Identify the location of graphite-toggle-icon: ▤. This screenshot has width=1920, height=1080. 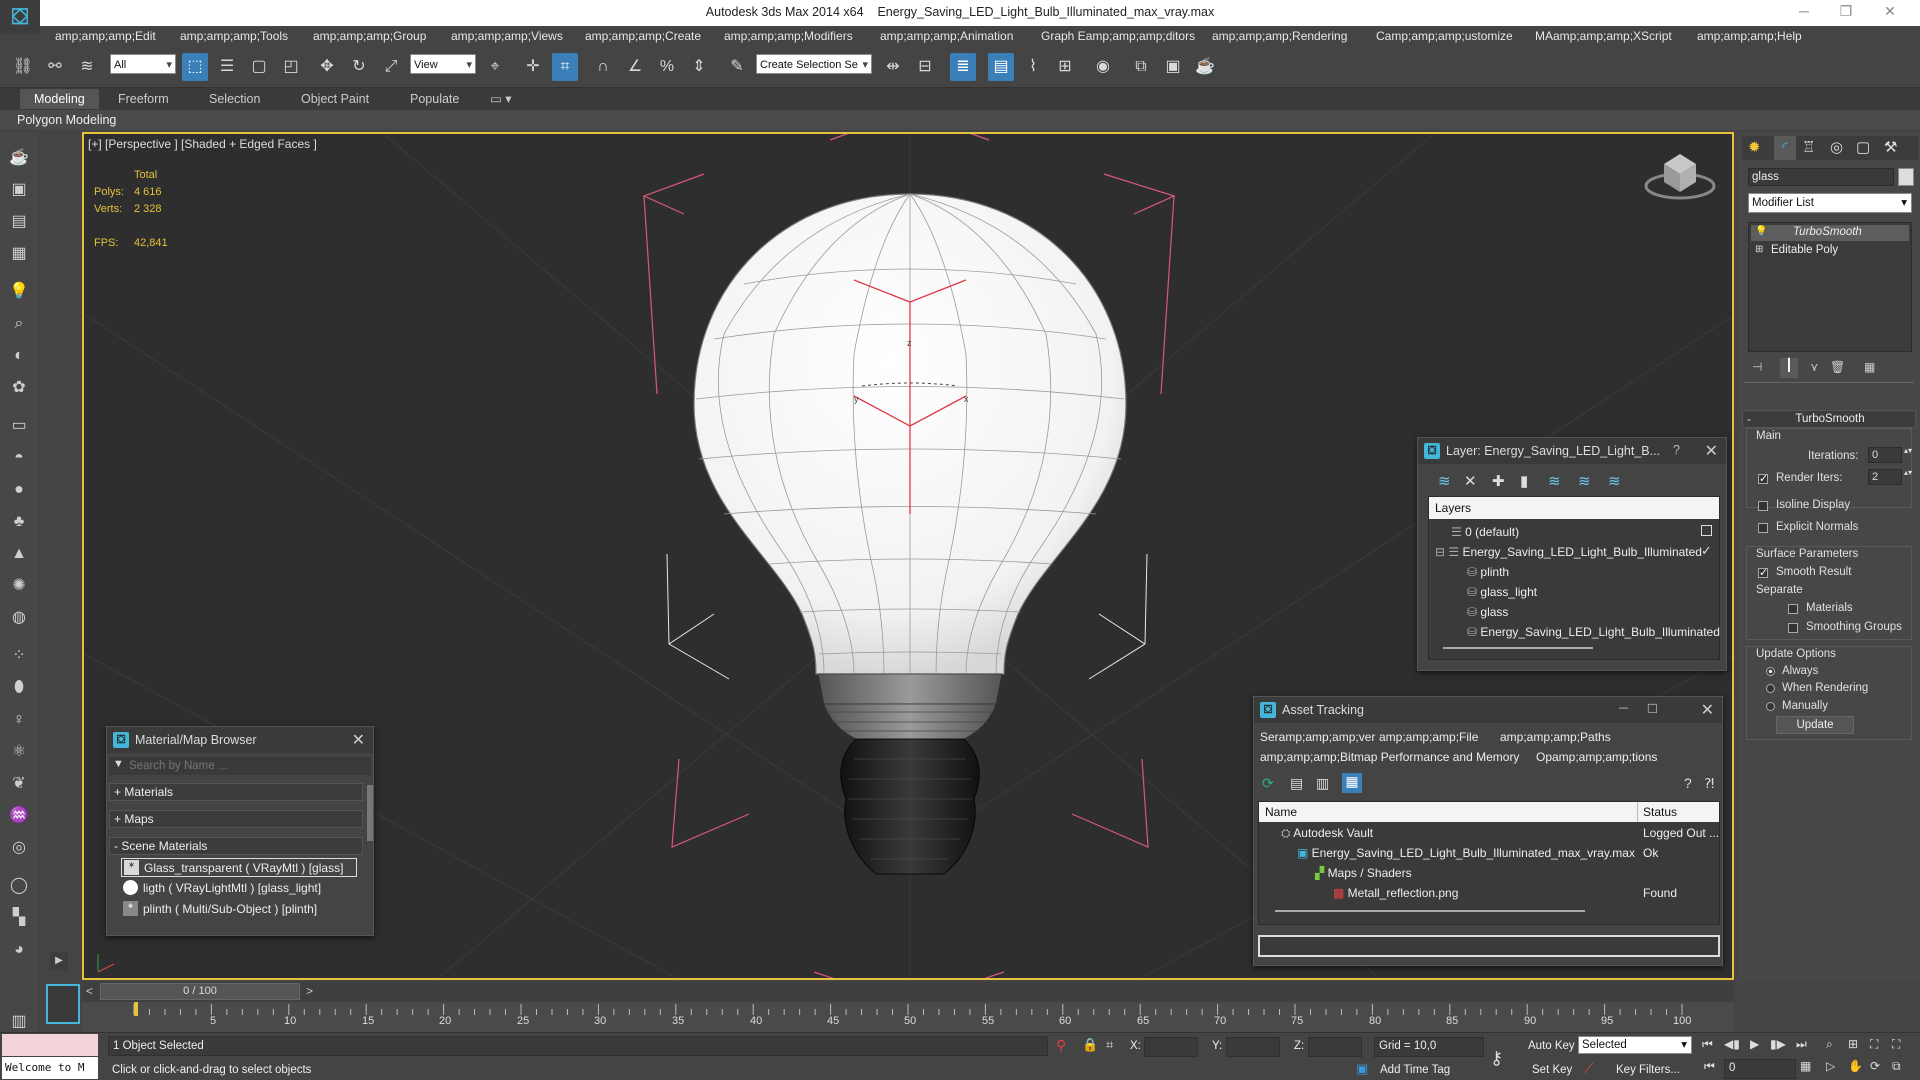
(1001, 67).